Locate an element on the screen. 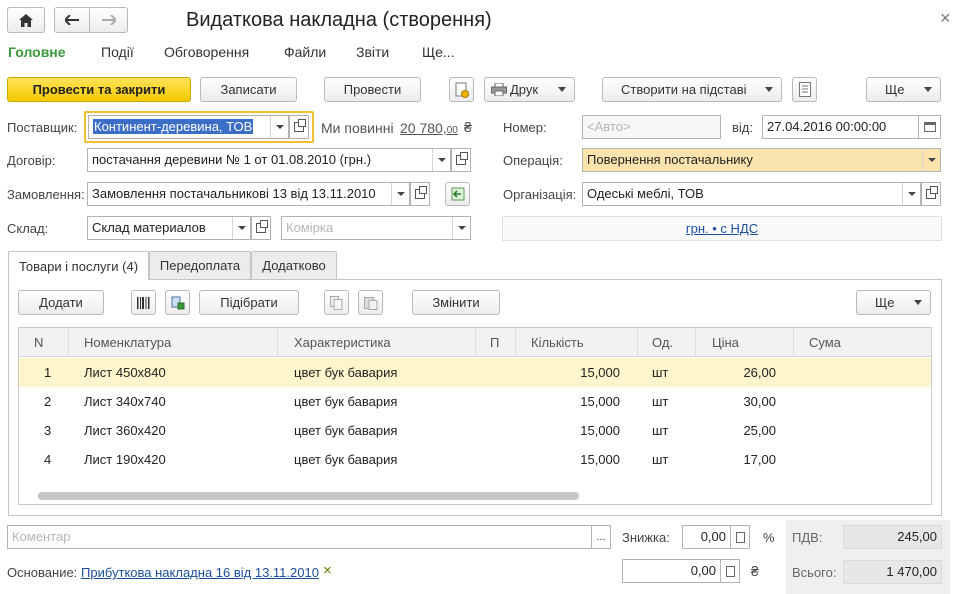 The width and height of the screenshot is (957, 594). barcode-button is located at coordinates (143, 302).